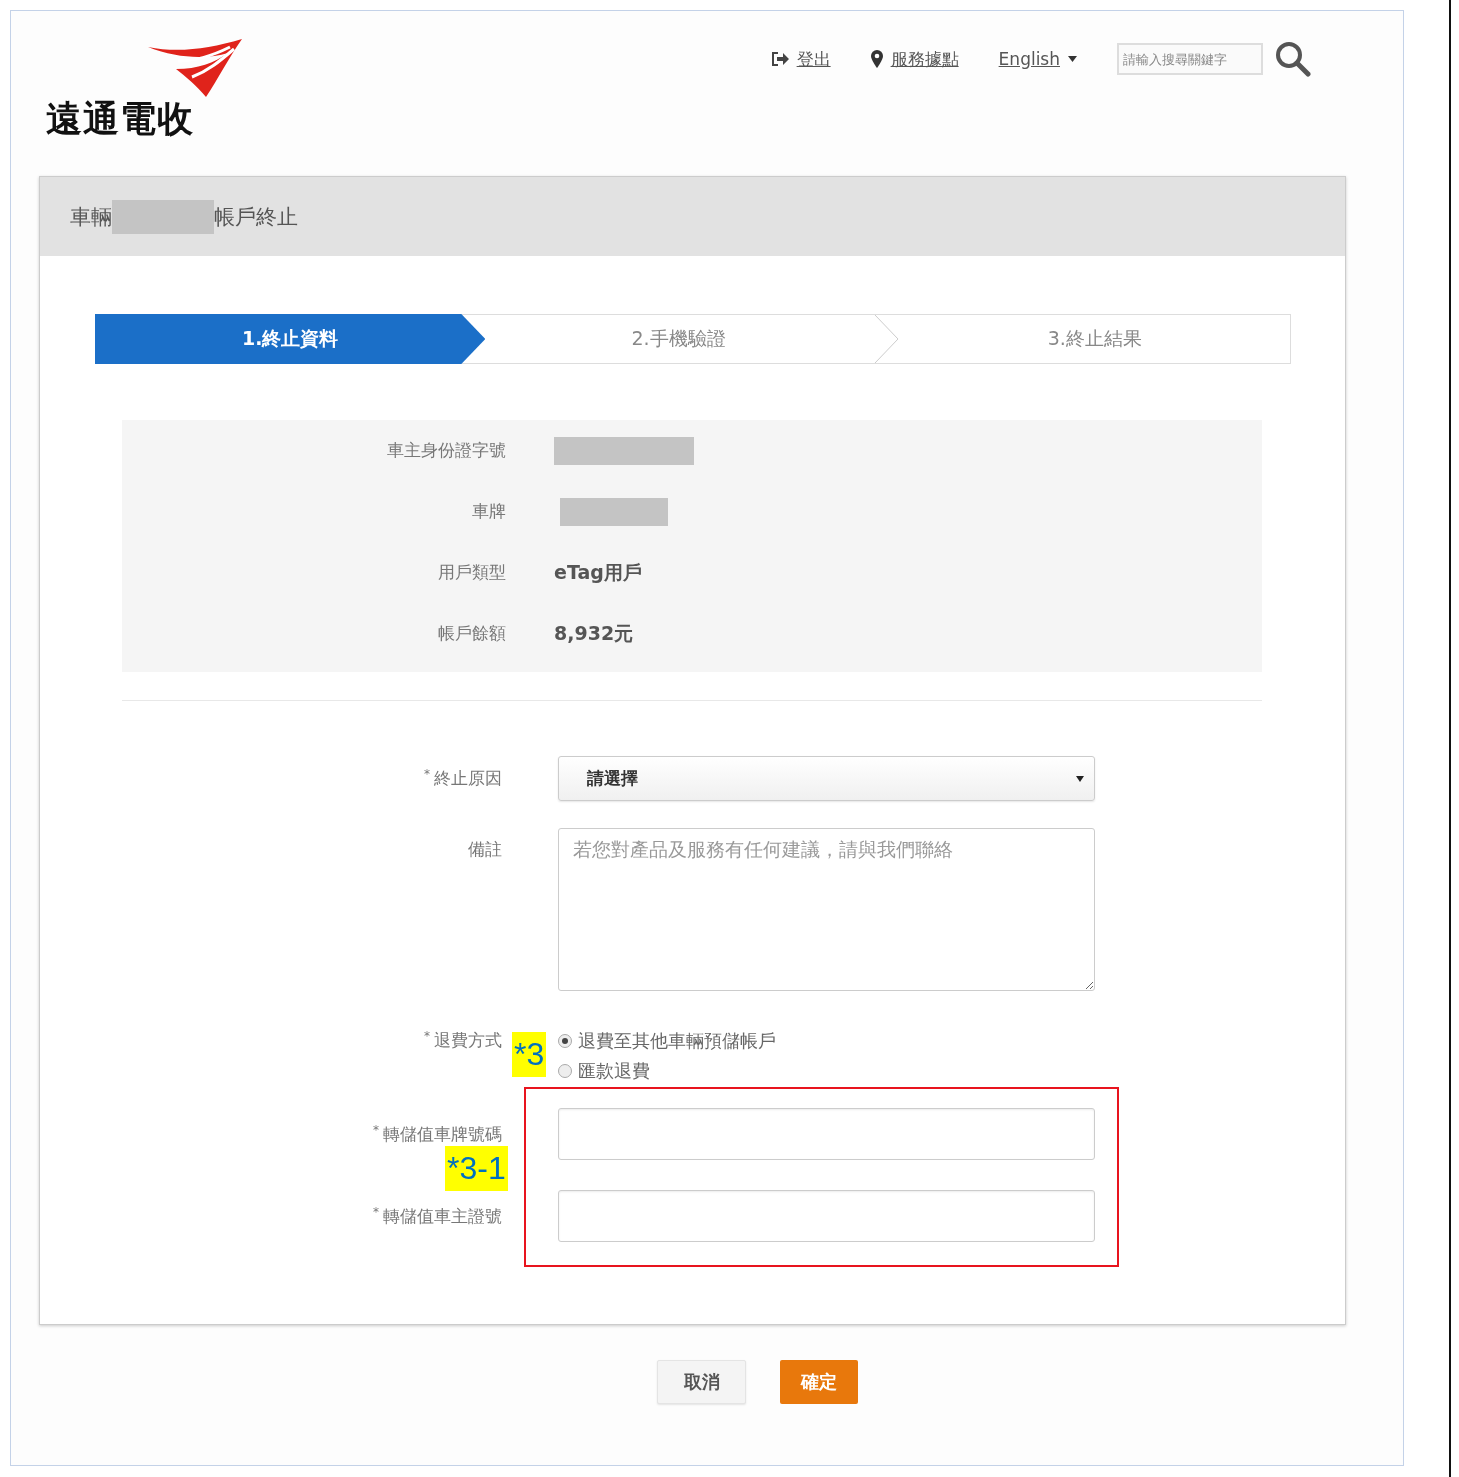 This screenshot has width=1459, height=1477. I want to click on field-label: * 轉儲值車牌號碼, so click(437, 1134).